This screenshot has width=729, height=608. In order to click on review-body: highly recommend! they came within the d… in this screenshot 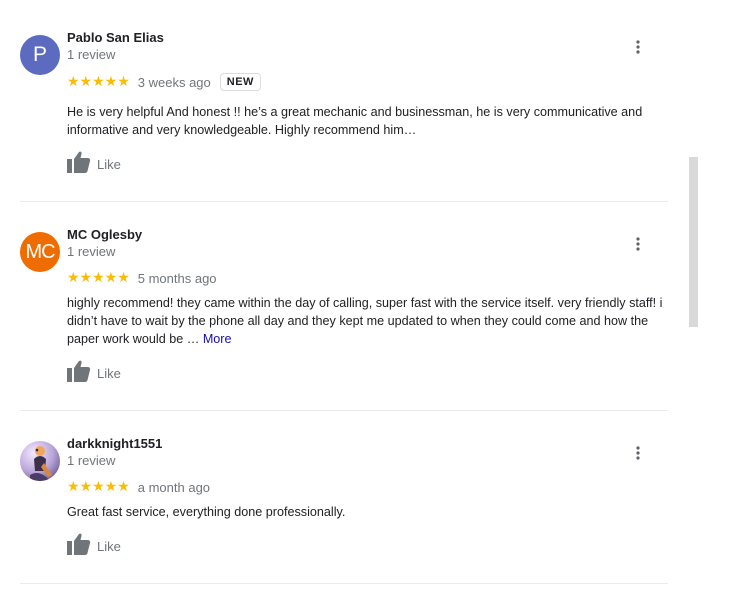, I will do `click(365, 321)`.